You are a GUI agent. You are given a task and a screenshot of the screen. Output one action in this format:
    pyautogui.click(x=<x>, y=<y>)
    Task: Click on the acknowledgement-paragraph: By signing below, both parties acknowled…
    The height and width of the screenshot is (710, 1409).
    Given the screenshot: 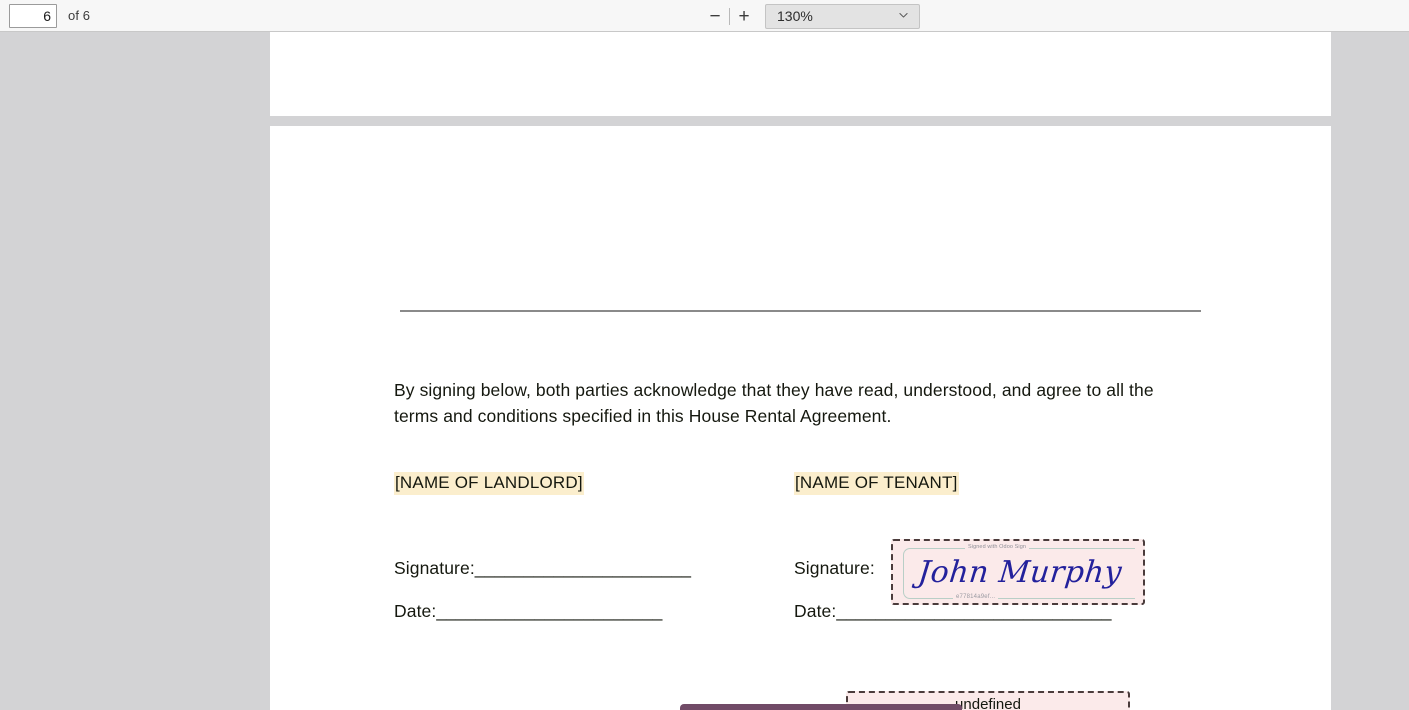 What is the action you would take?
    pyautogui.click(x=774, y=403)
    